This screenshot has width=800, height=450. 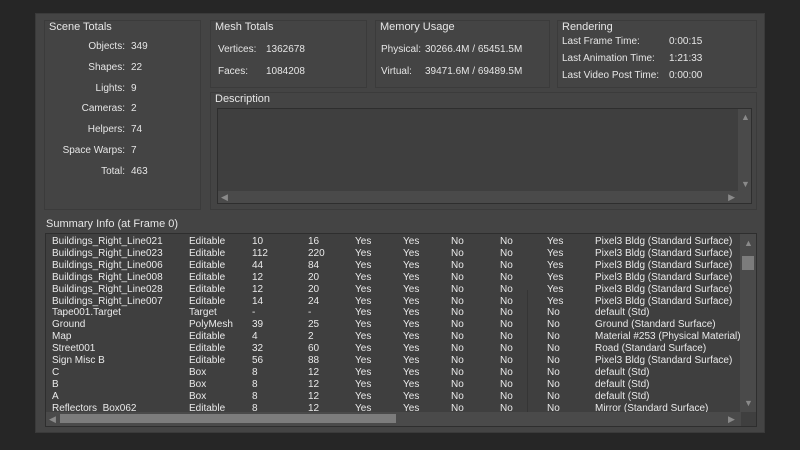 I want to click on cell-vertex-count: 44, so click(x=258, y=265).